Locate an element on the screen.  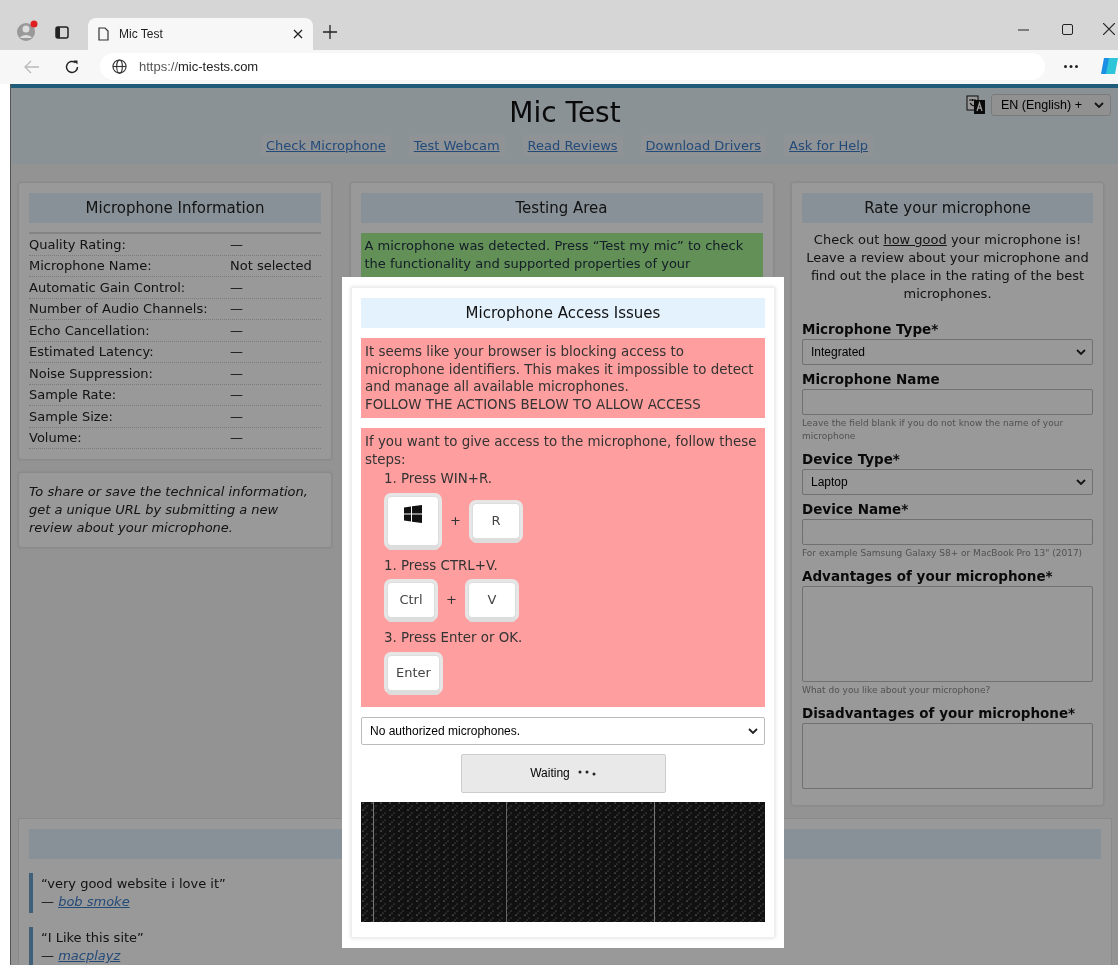
tab-actions-icon is located at coordinates (62, 32).